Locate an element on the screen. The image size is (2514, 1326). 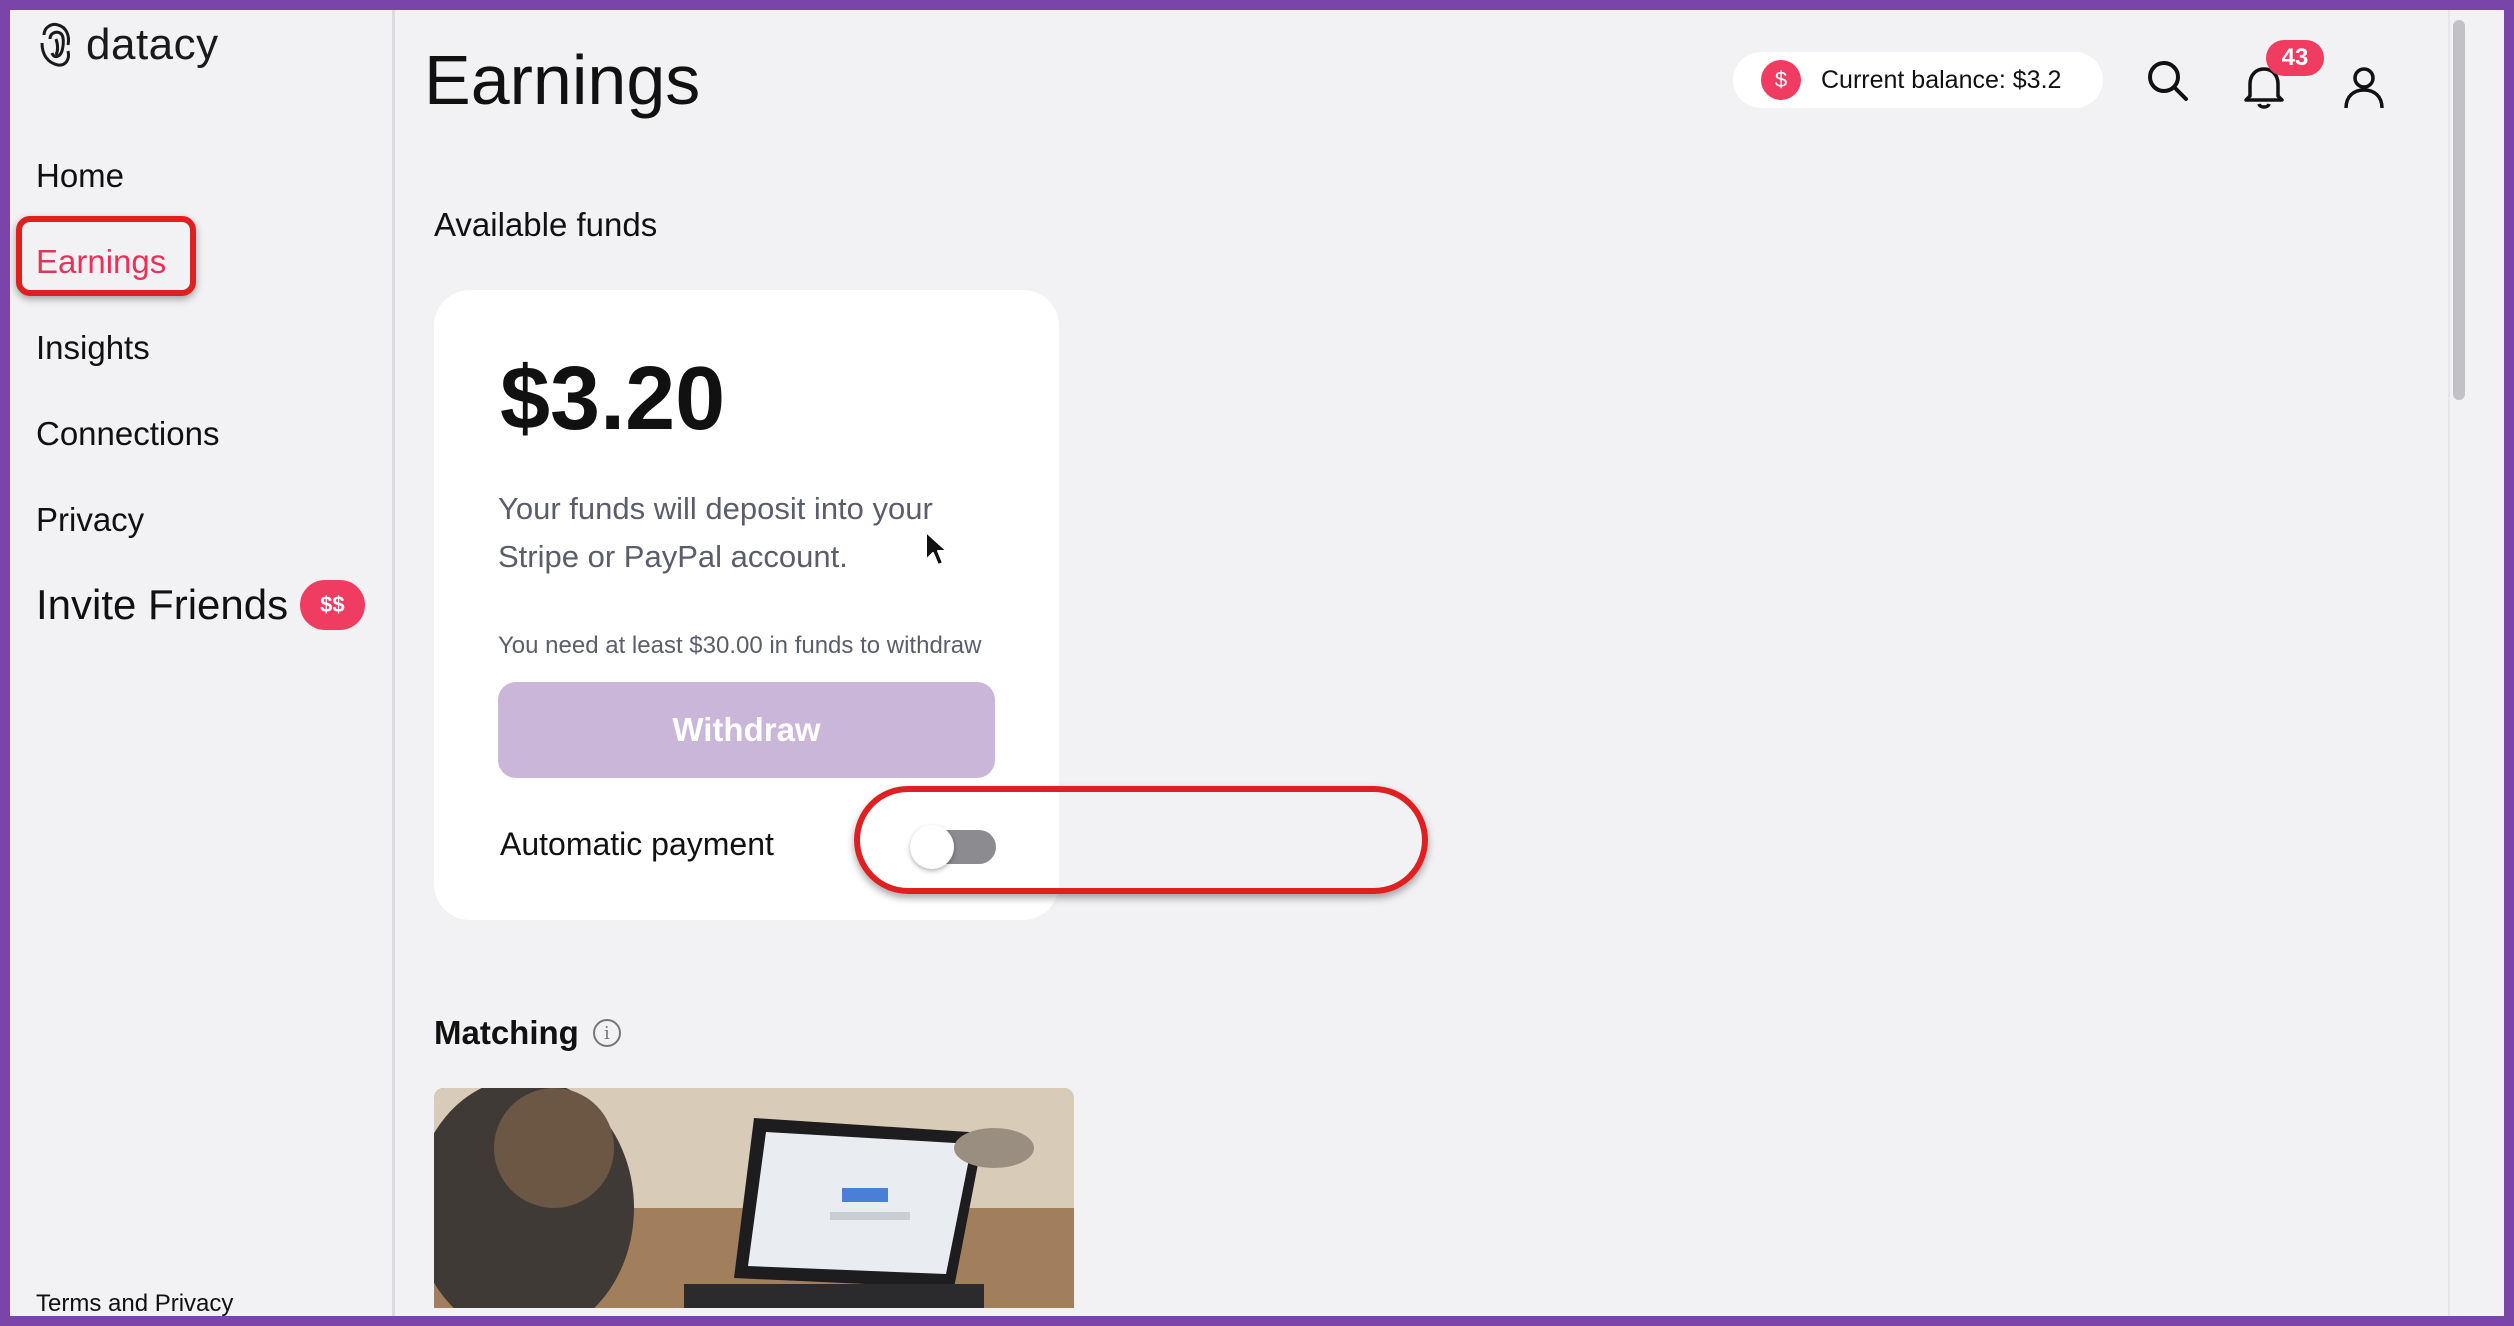
logo-text: datacy is located at coordinates (152, 44).